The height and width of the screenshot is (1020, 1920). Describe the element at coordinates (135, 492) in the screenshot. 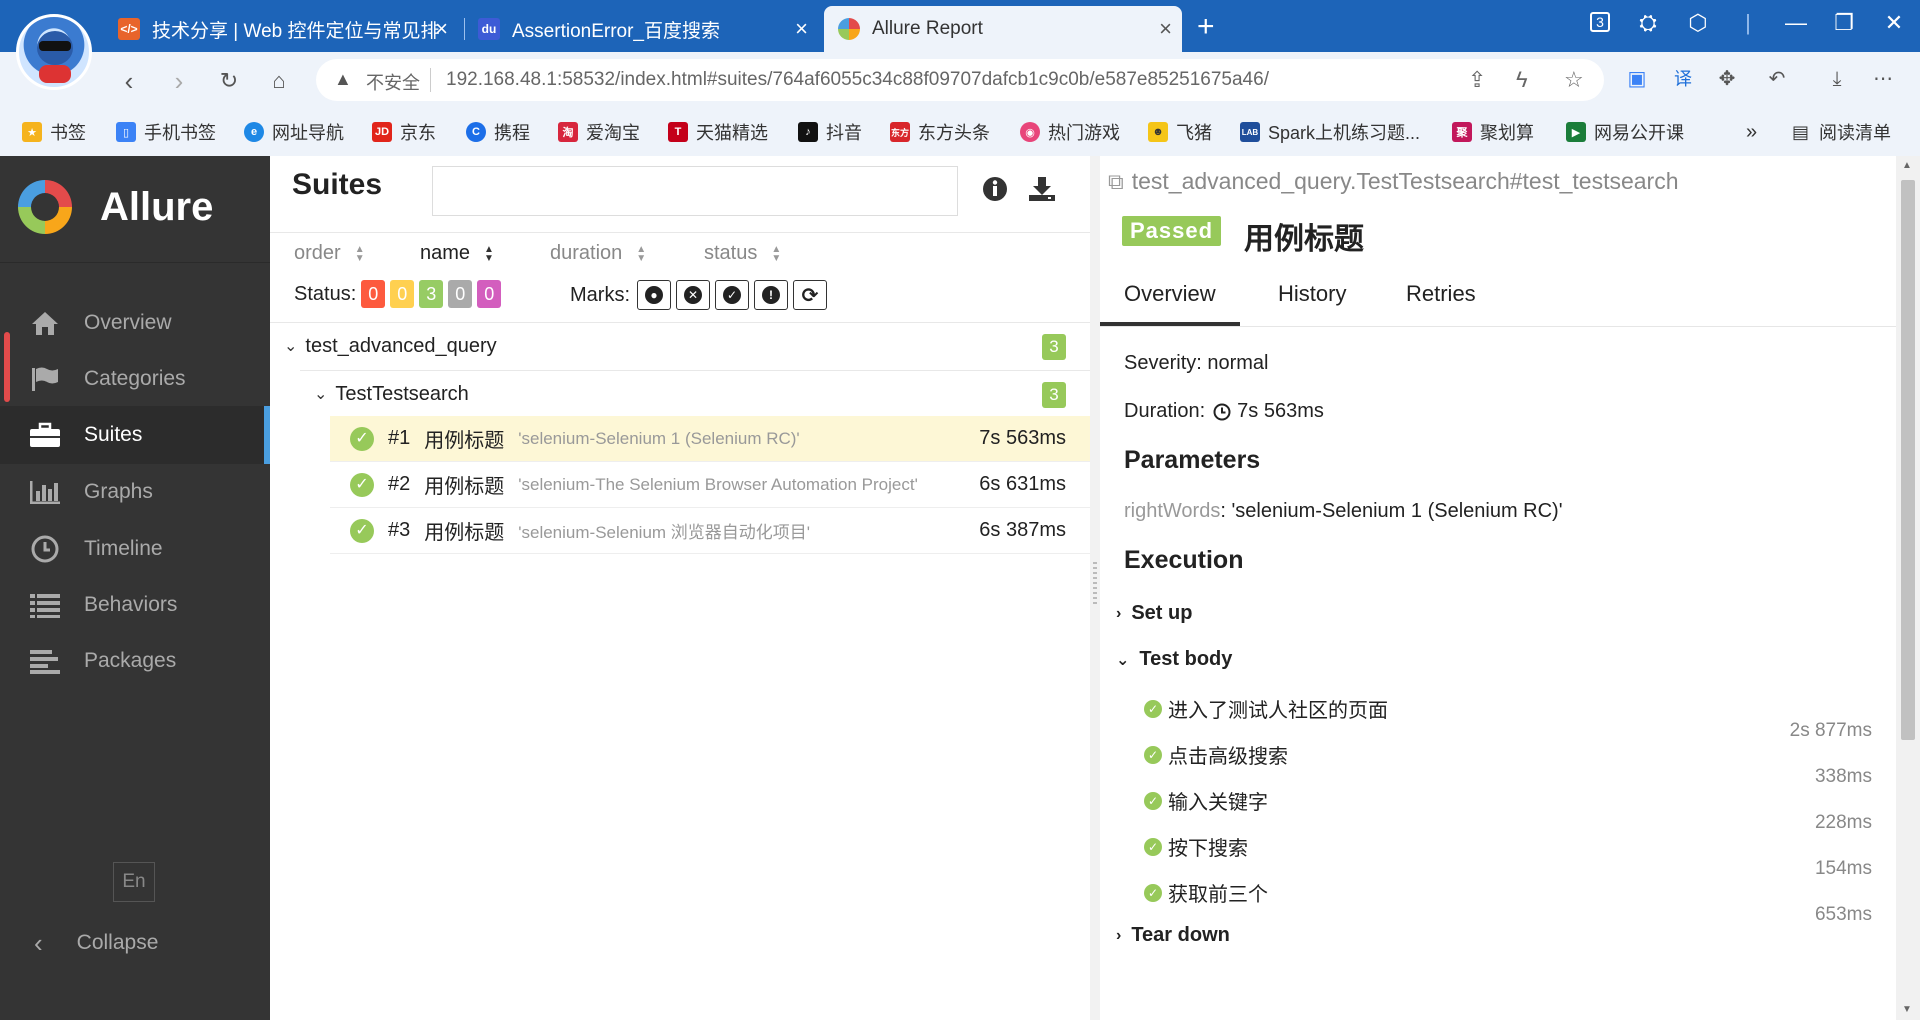

I see `sidebar-item-graphs: Graphs` at that location.